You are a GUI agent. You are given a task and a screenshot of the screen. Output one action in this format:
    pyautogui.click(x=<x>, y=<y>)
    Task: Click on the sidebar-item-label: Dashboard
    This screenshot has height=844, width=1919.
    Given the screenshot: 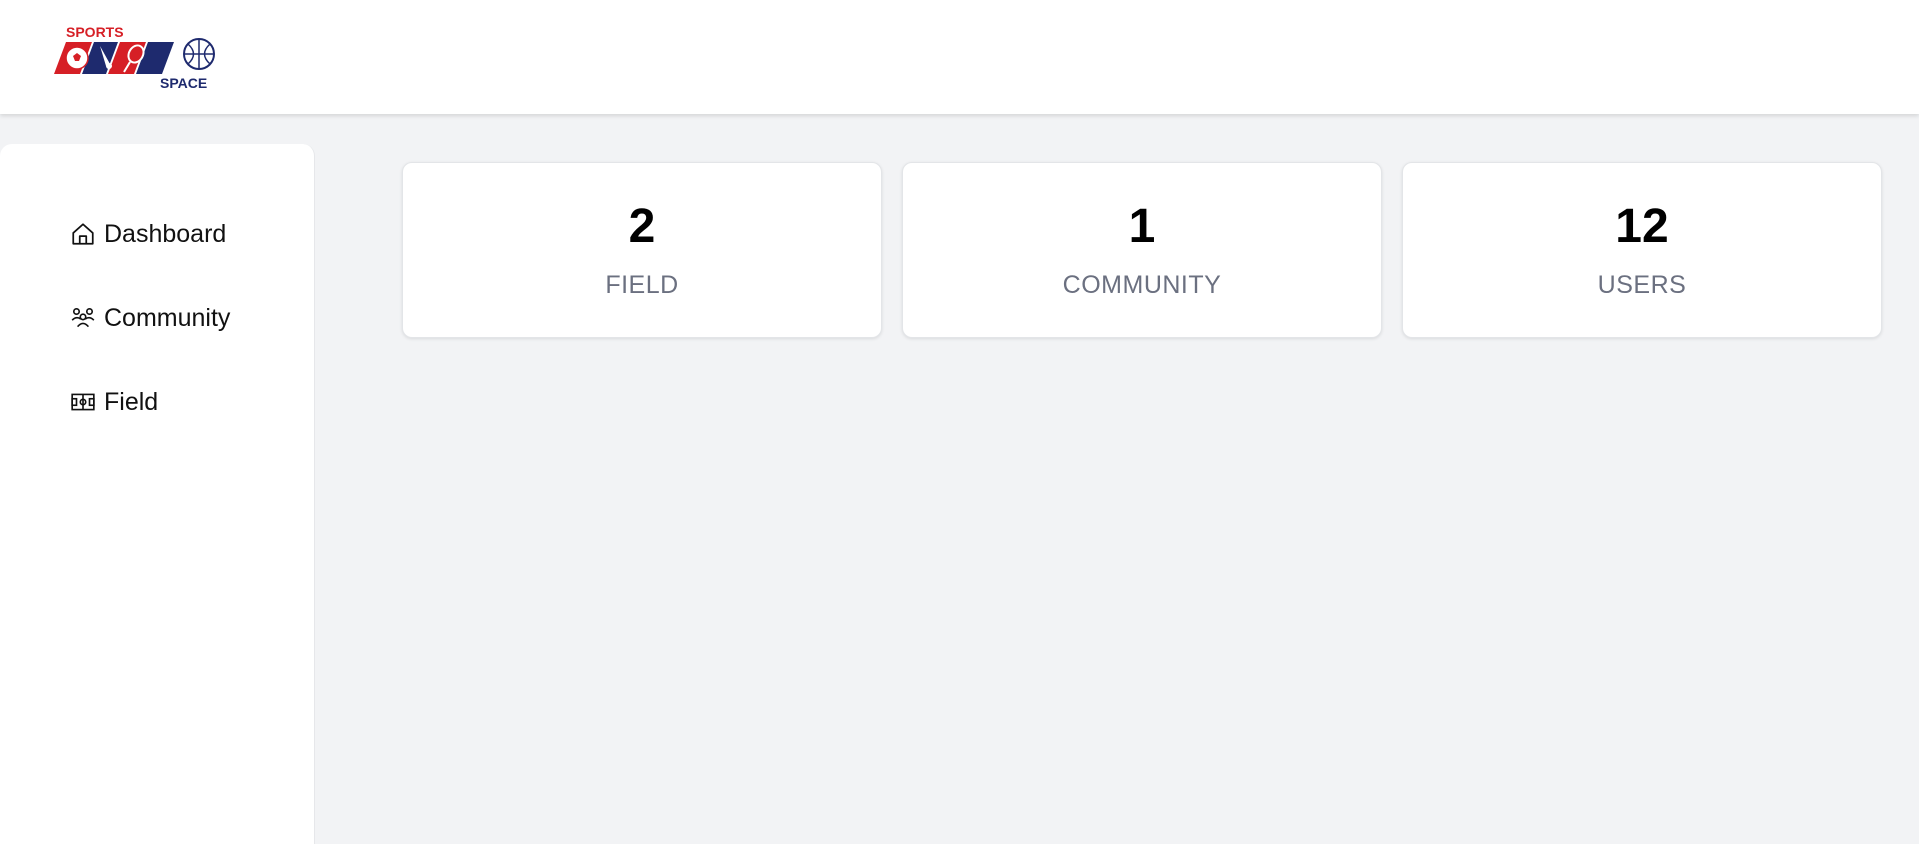 What is the action you would take?
    pyautogui.click(x=165, y=233)
    